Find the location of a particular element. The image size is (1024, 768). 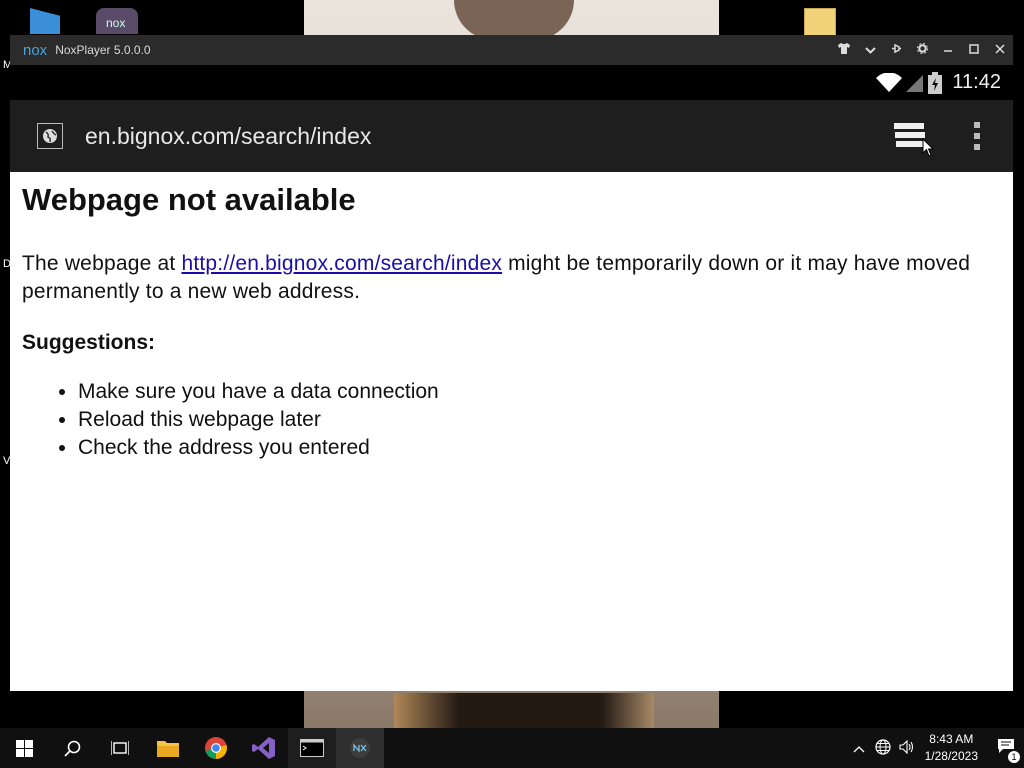

folder-icon is located at coordinates (168, 749).